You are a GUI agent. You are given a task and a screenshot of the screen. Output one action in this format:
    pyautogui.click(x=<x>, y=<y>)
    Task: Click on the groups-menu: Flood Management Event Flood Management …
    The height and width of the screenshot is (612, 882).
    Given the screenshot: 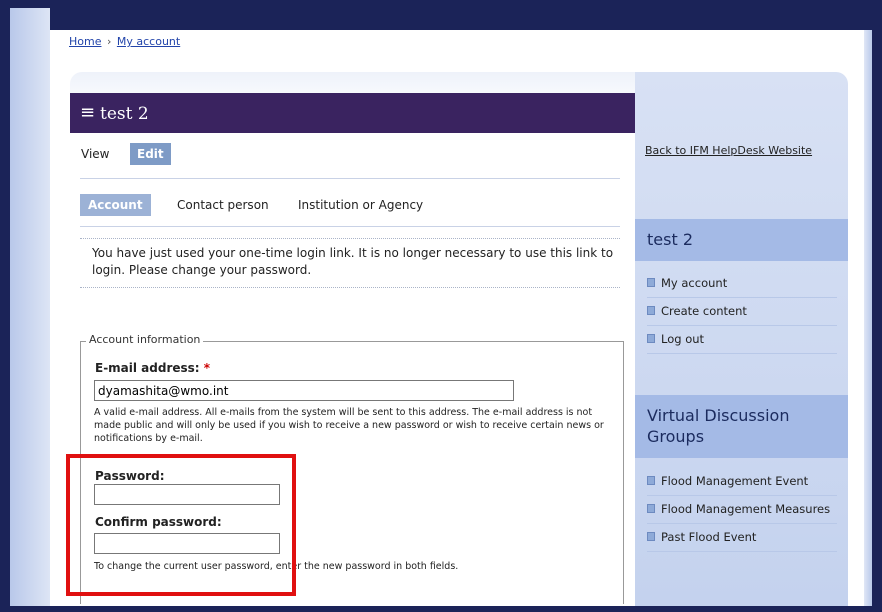 What is the action you would take?
    pyautogui.click(x=742, y=510)
    